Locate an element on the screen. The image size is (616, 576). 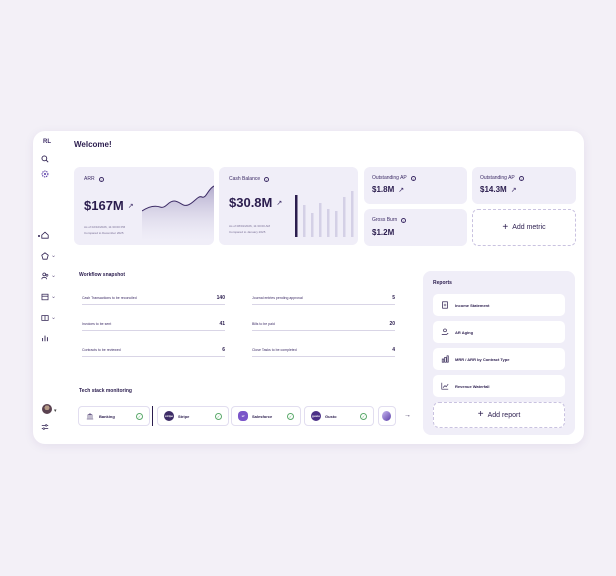
add-metric-label: Add metric is located at coordinates (529, 227).